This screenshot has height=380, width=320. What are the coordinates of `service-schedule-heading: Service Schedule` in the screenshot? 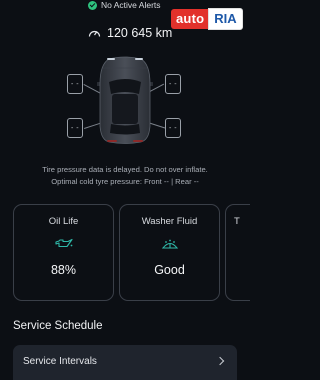 It's located at (58, 326).